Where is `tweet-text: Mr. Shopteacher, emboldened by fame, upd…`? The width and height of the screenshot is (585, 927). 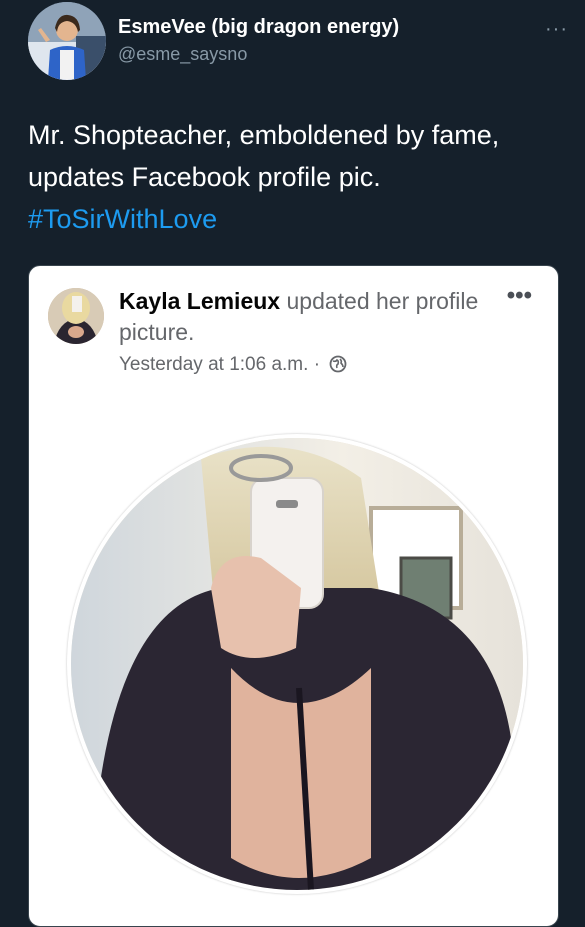
tweet-text: Mr. Shopteacher, emboldened by fame, upd… is located at coordinates (288, 177).